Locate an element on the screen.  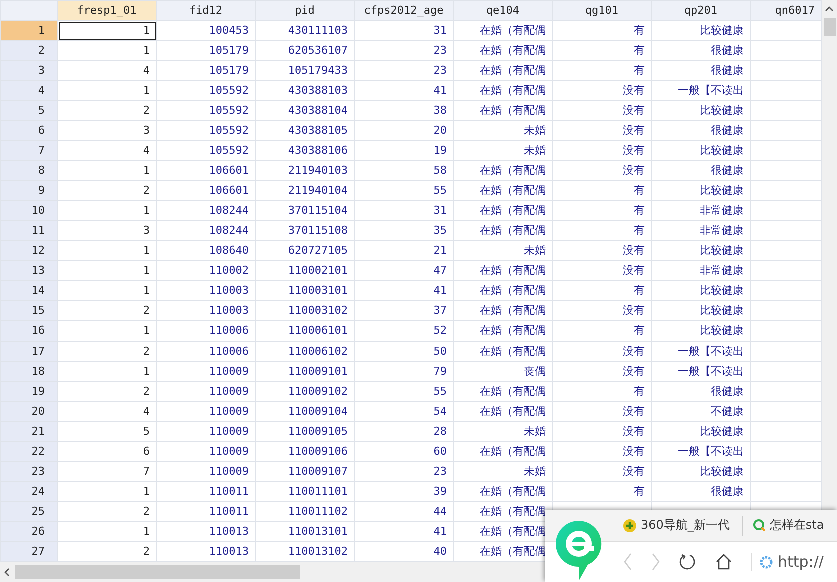
table-cell: 110009104 is located at coordinates (305, 411).